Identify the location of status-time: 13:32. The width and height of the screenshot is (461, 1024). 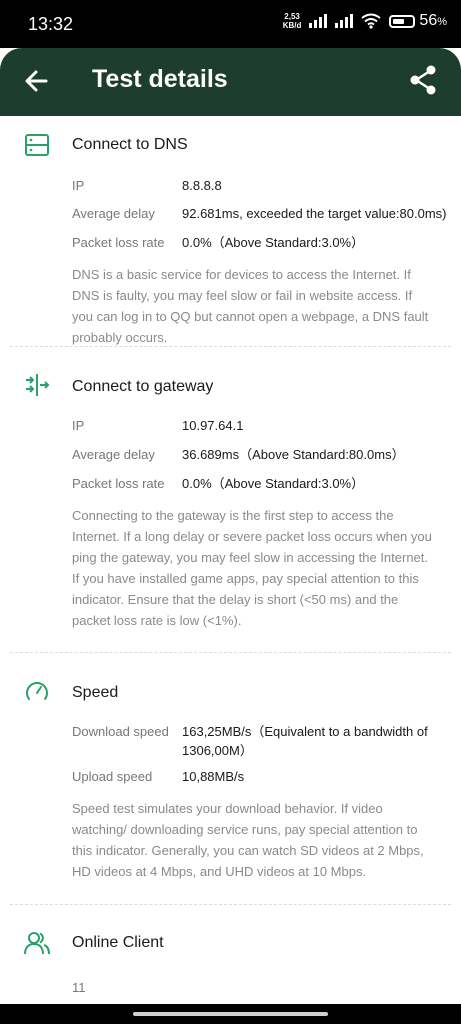
(51, 24).